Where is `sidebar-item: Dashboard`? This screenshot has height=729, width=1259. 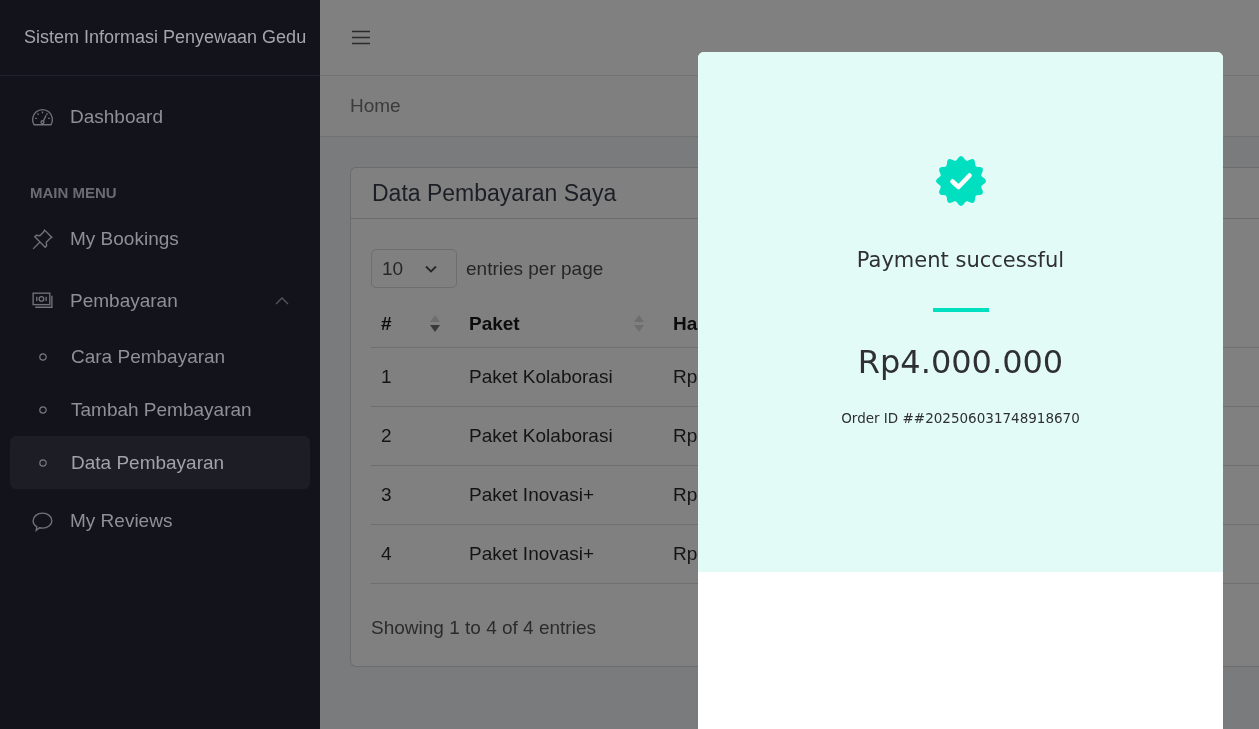
sidebar-item: Dashboard is located at coordinates (160, 117).